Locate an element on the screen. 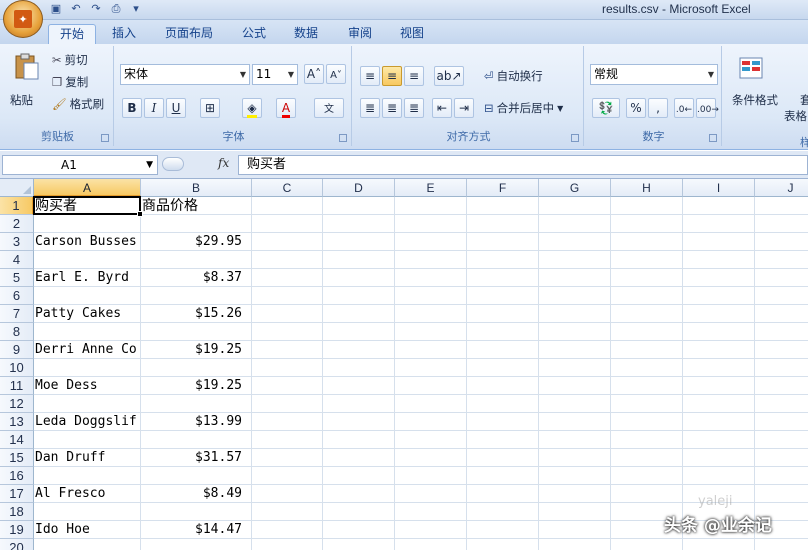 The width and height of the screenshot is (808, 550). cell-price: $8.49 is located at coordinates (196, 494).